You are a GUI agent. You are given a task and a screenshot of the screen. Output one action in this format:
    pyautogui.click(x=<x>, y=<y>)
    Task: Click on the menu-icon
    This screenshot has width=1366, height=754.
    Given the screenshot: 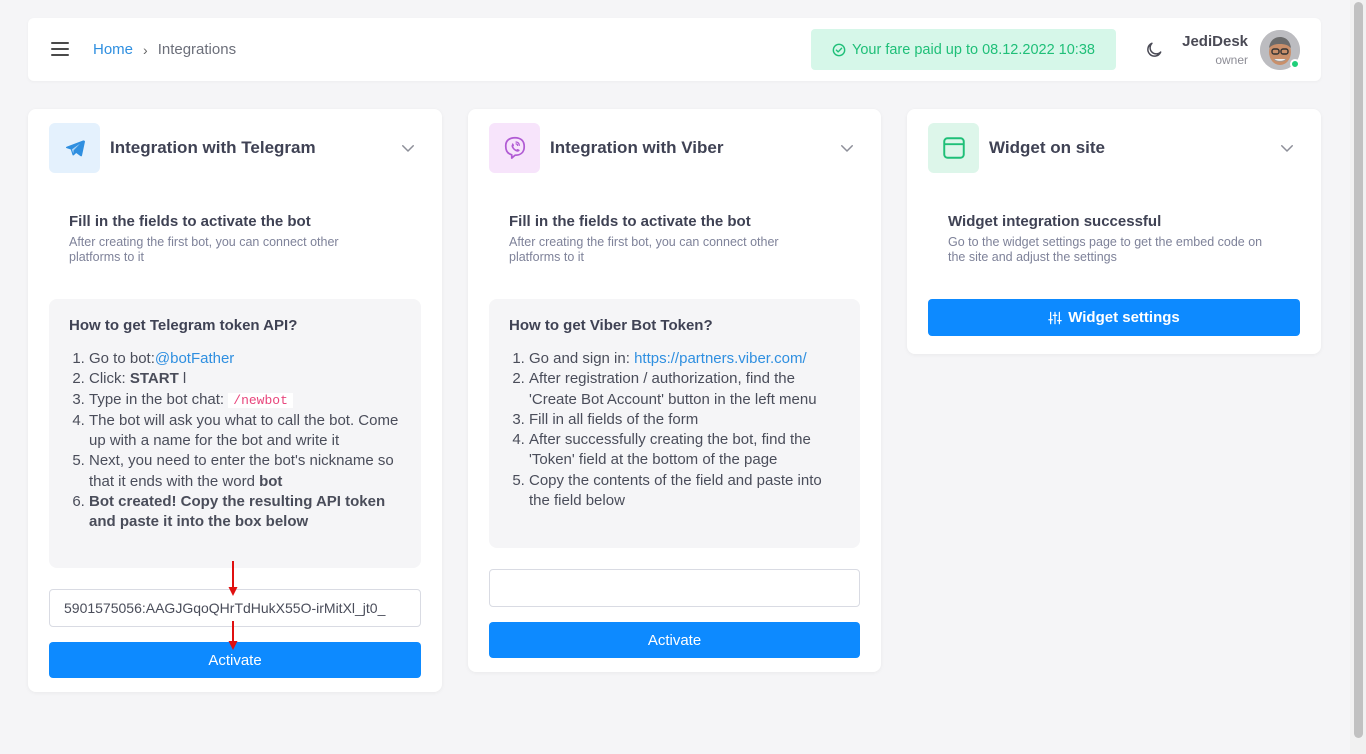 What is the action you would take?
    pyautogui.click(x=60, y=49)
    